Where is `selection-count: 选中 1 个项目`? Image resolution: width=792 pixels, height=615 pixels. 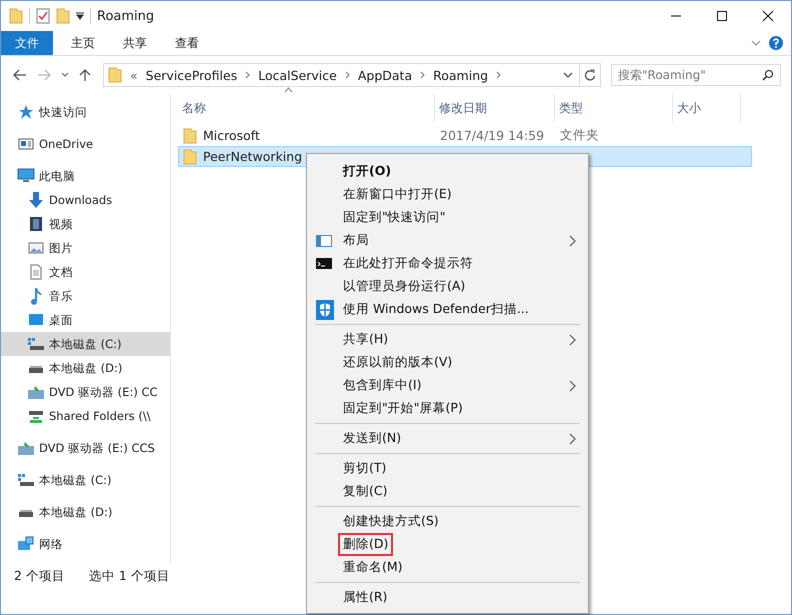
selection-count: 选中 1 个项目 is located at coordinates (129, 576).